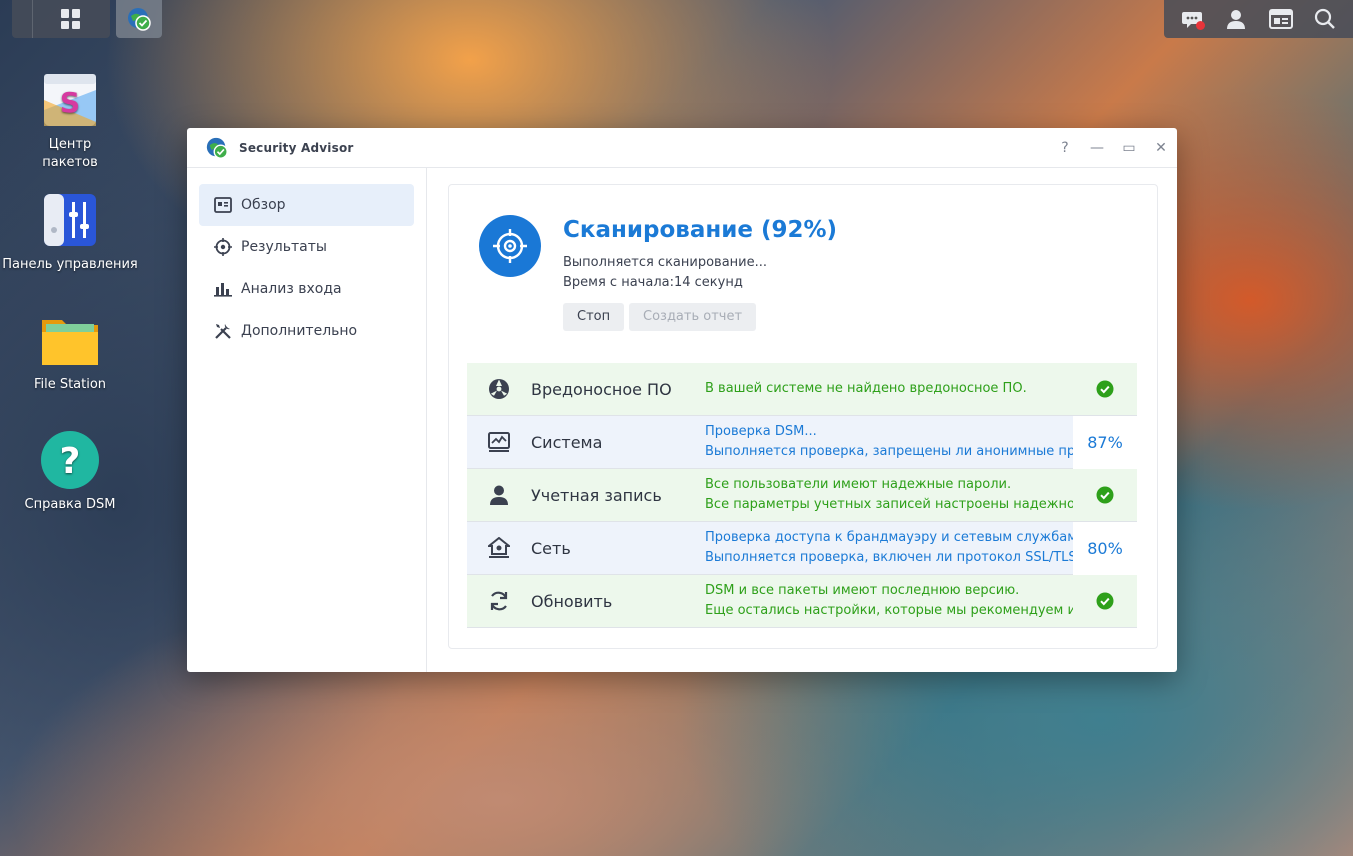  Describe the element at coordinates (510, 246) in the screenshot. I see `scan-target-icon` at that location.